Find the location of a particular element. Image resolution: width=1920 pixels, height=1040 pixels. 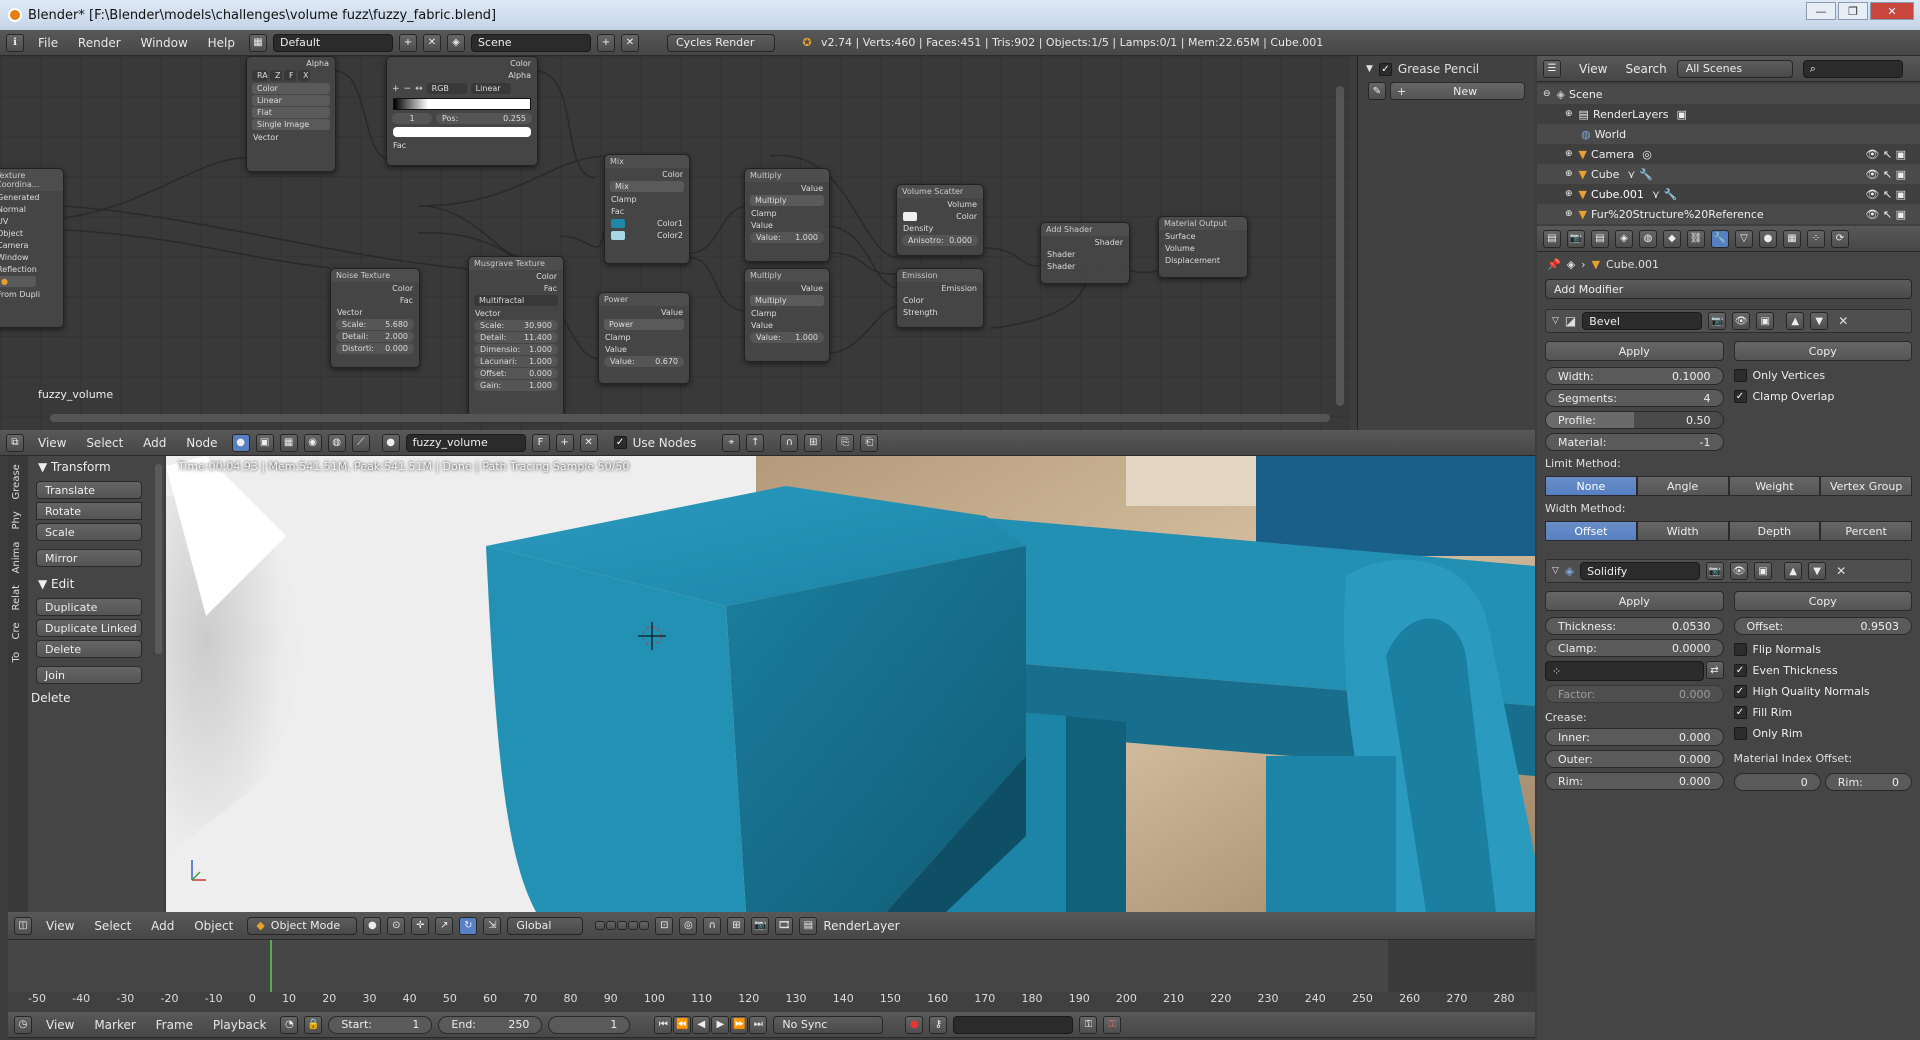

constraints-tab-icon: ⛓ is located at coordinates (1696, 238).